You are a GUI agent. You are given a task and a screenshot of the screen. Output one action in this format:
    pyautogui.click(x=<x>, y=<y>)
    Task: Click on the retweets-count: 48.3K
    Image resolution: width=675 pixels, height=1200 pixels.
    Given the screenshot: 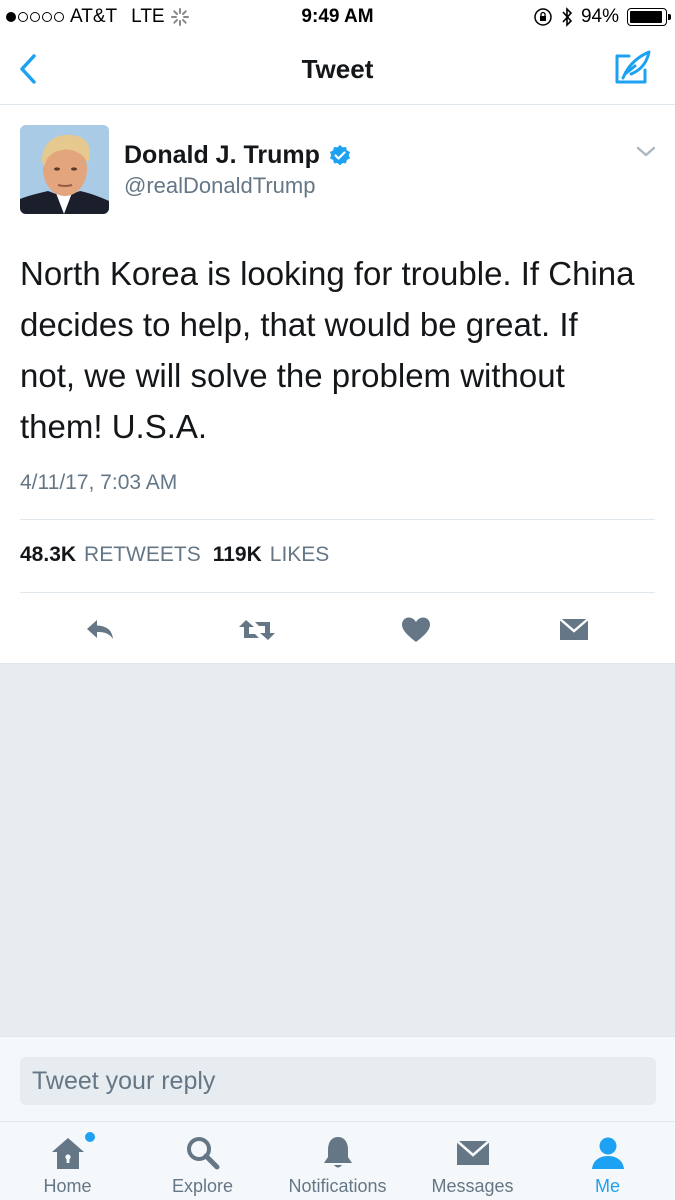 What is the action you would take?
    pyautogui.click(x=48, y=555)
    